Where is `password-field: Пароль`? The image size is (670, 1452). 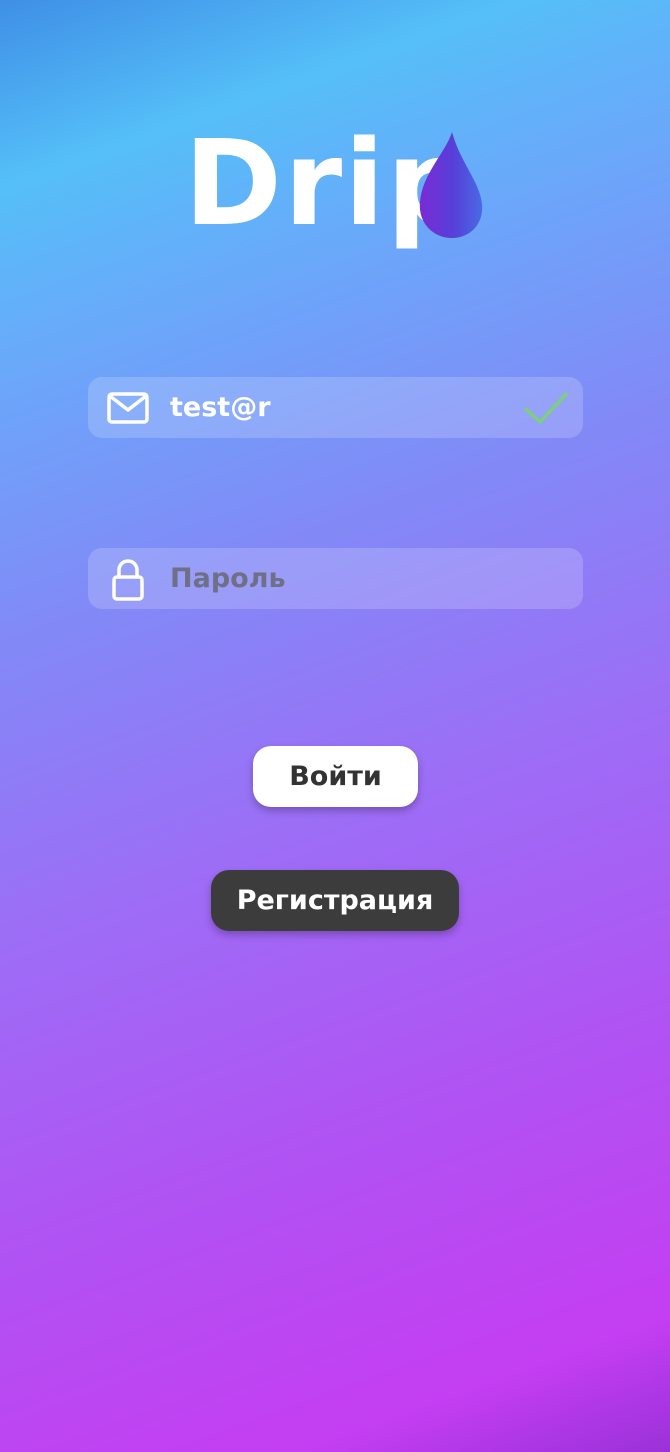
password-field: Пароль is located at coordinates (335, 578).